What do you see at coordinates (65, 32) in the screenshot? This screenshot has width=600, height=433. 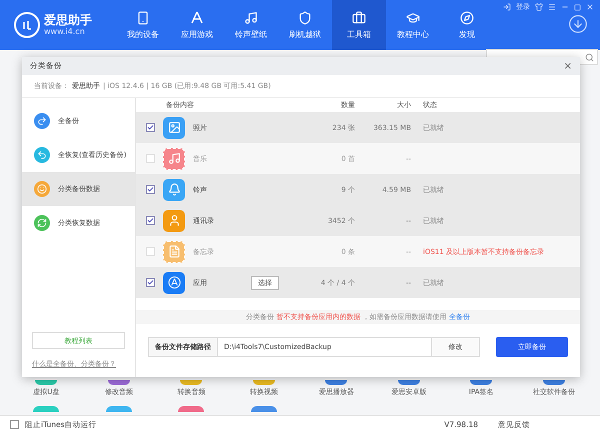 I see `logo-url: www.i4.cn` at bounding box center [65, 32].